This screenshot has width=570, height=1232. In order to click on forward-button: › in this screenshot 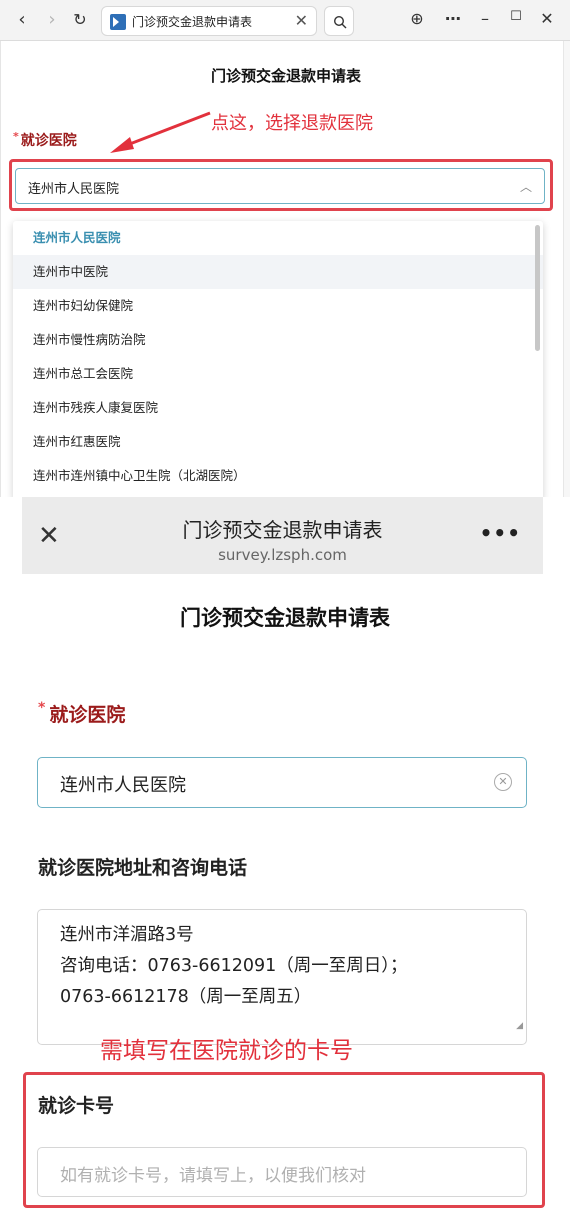, I will do `click(52, 20)`.